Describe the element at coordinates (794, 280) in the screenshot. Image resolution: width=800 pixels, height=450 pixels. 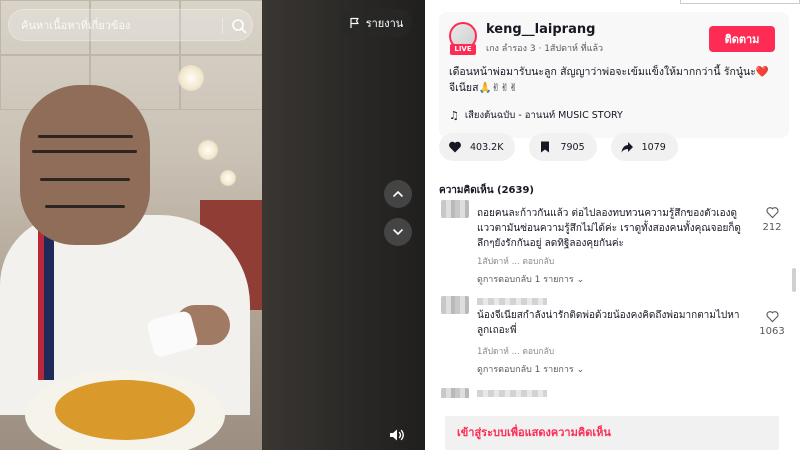
I see `scrollbar-thumb` at that location.